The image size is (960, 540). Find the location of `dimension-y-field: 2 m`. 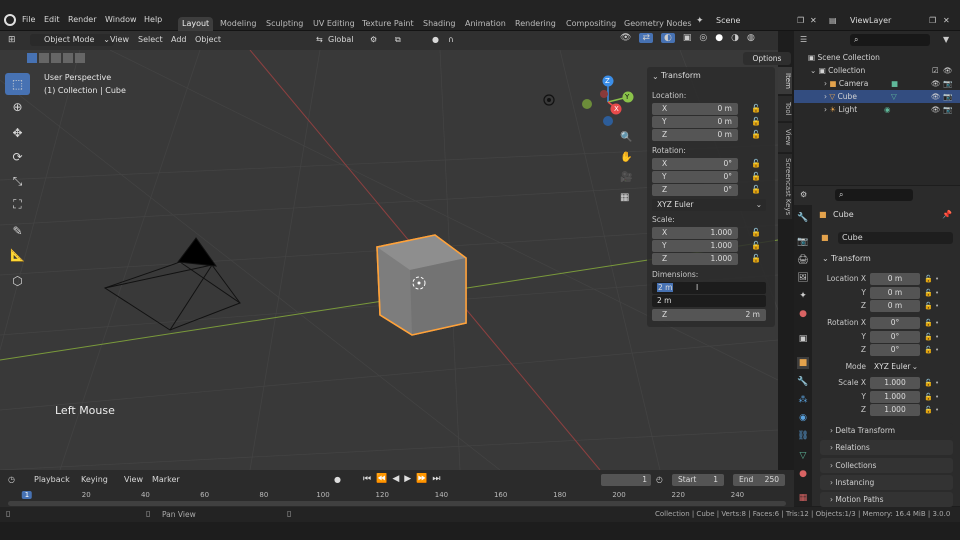

dimension-y-field: 2 m is located at coordinates (709, 301).